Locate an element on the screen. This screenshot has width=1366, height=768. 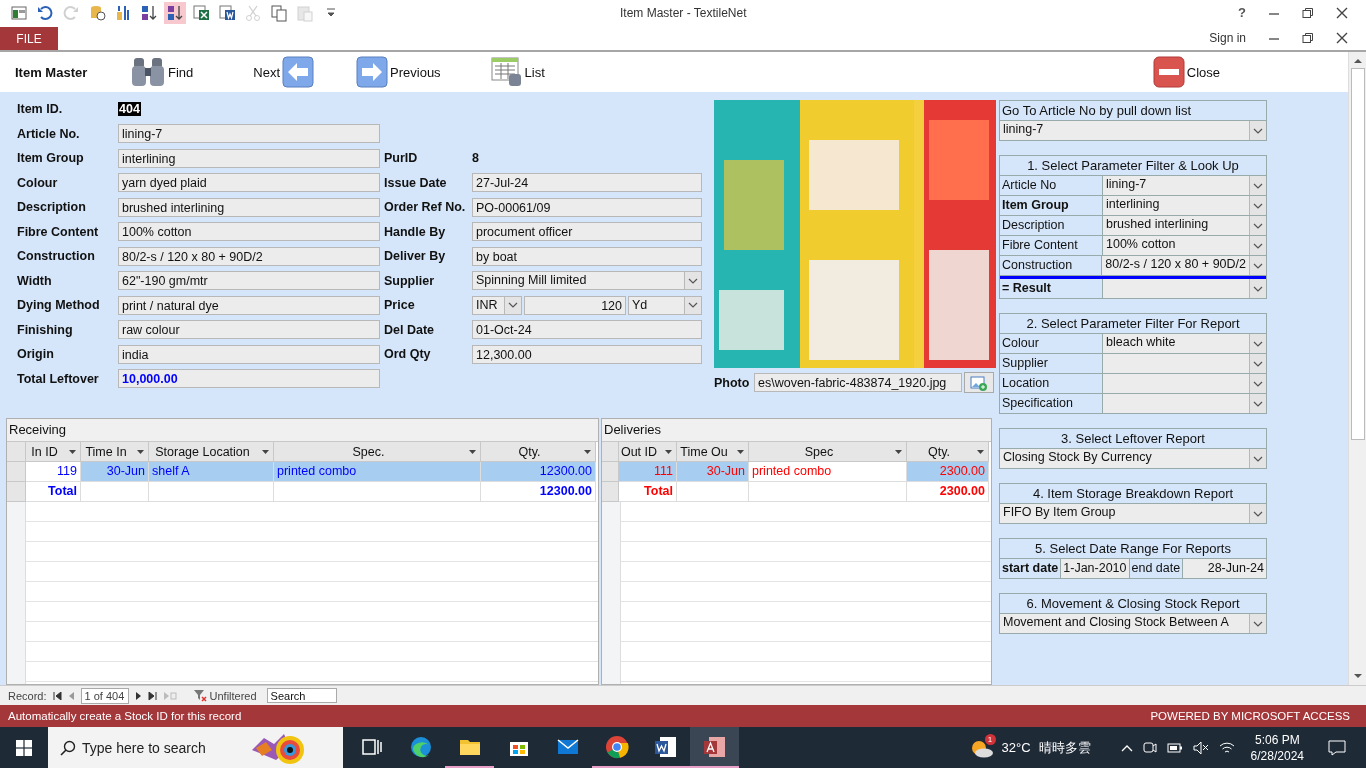
windows-start-icon is located at coordinates (24, 747).